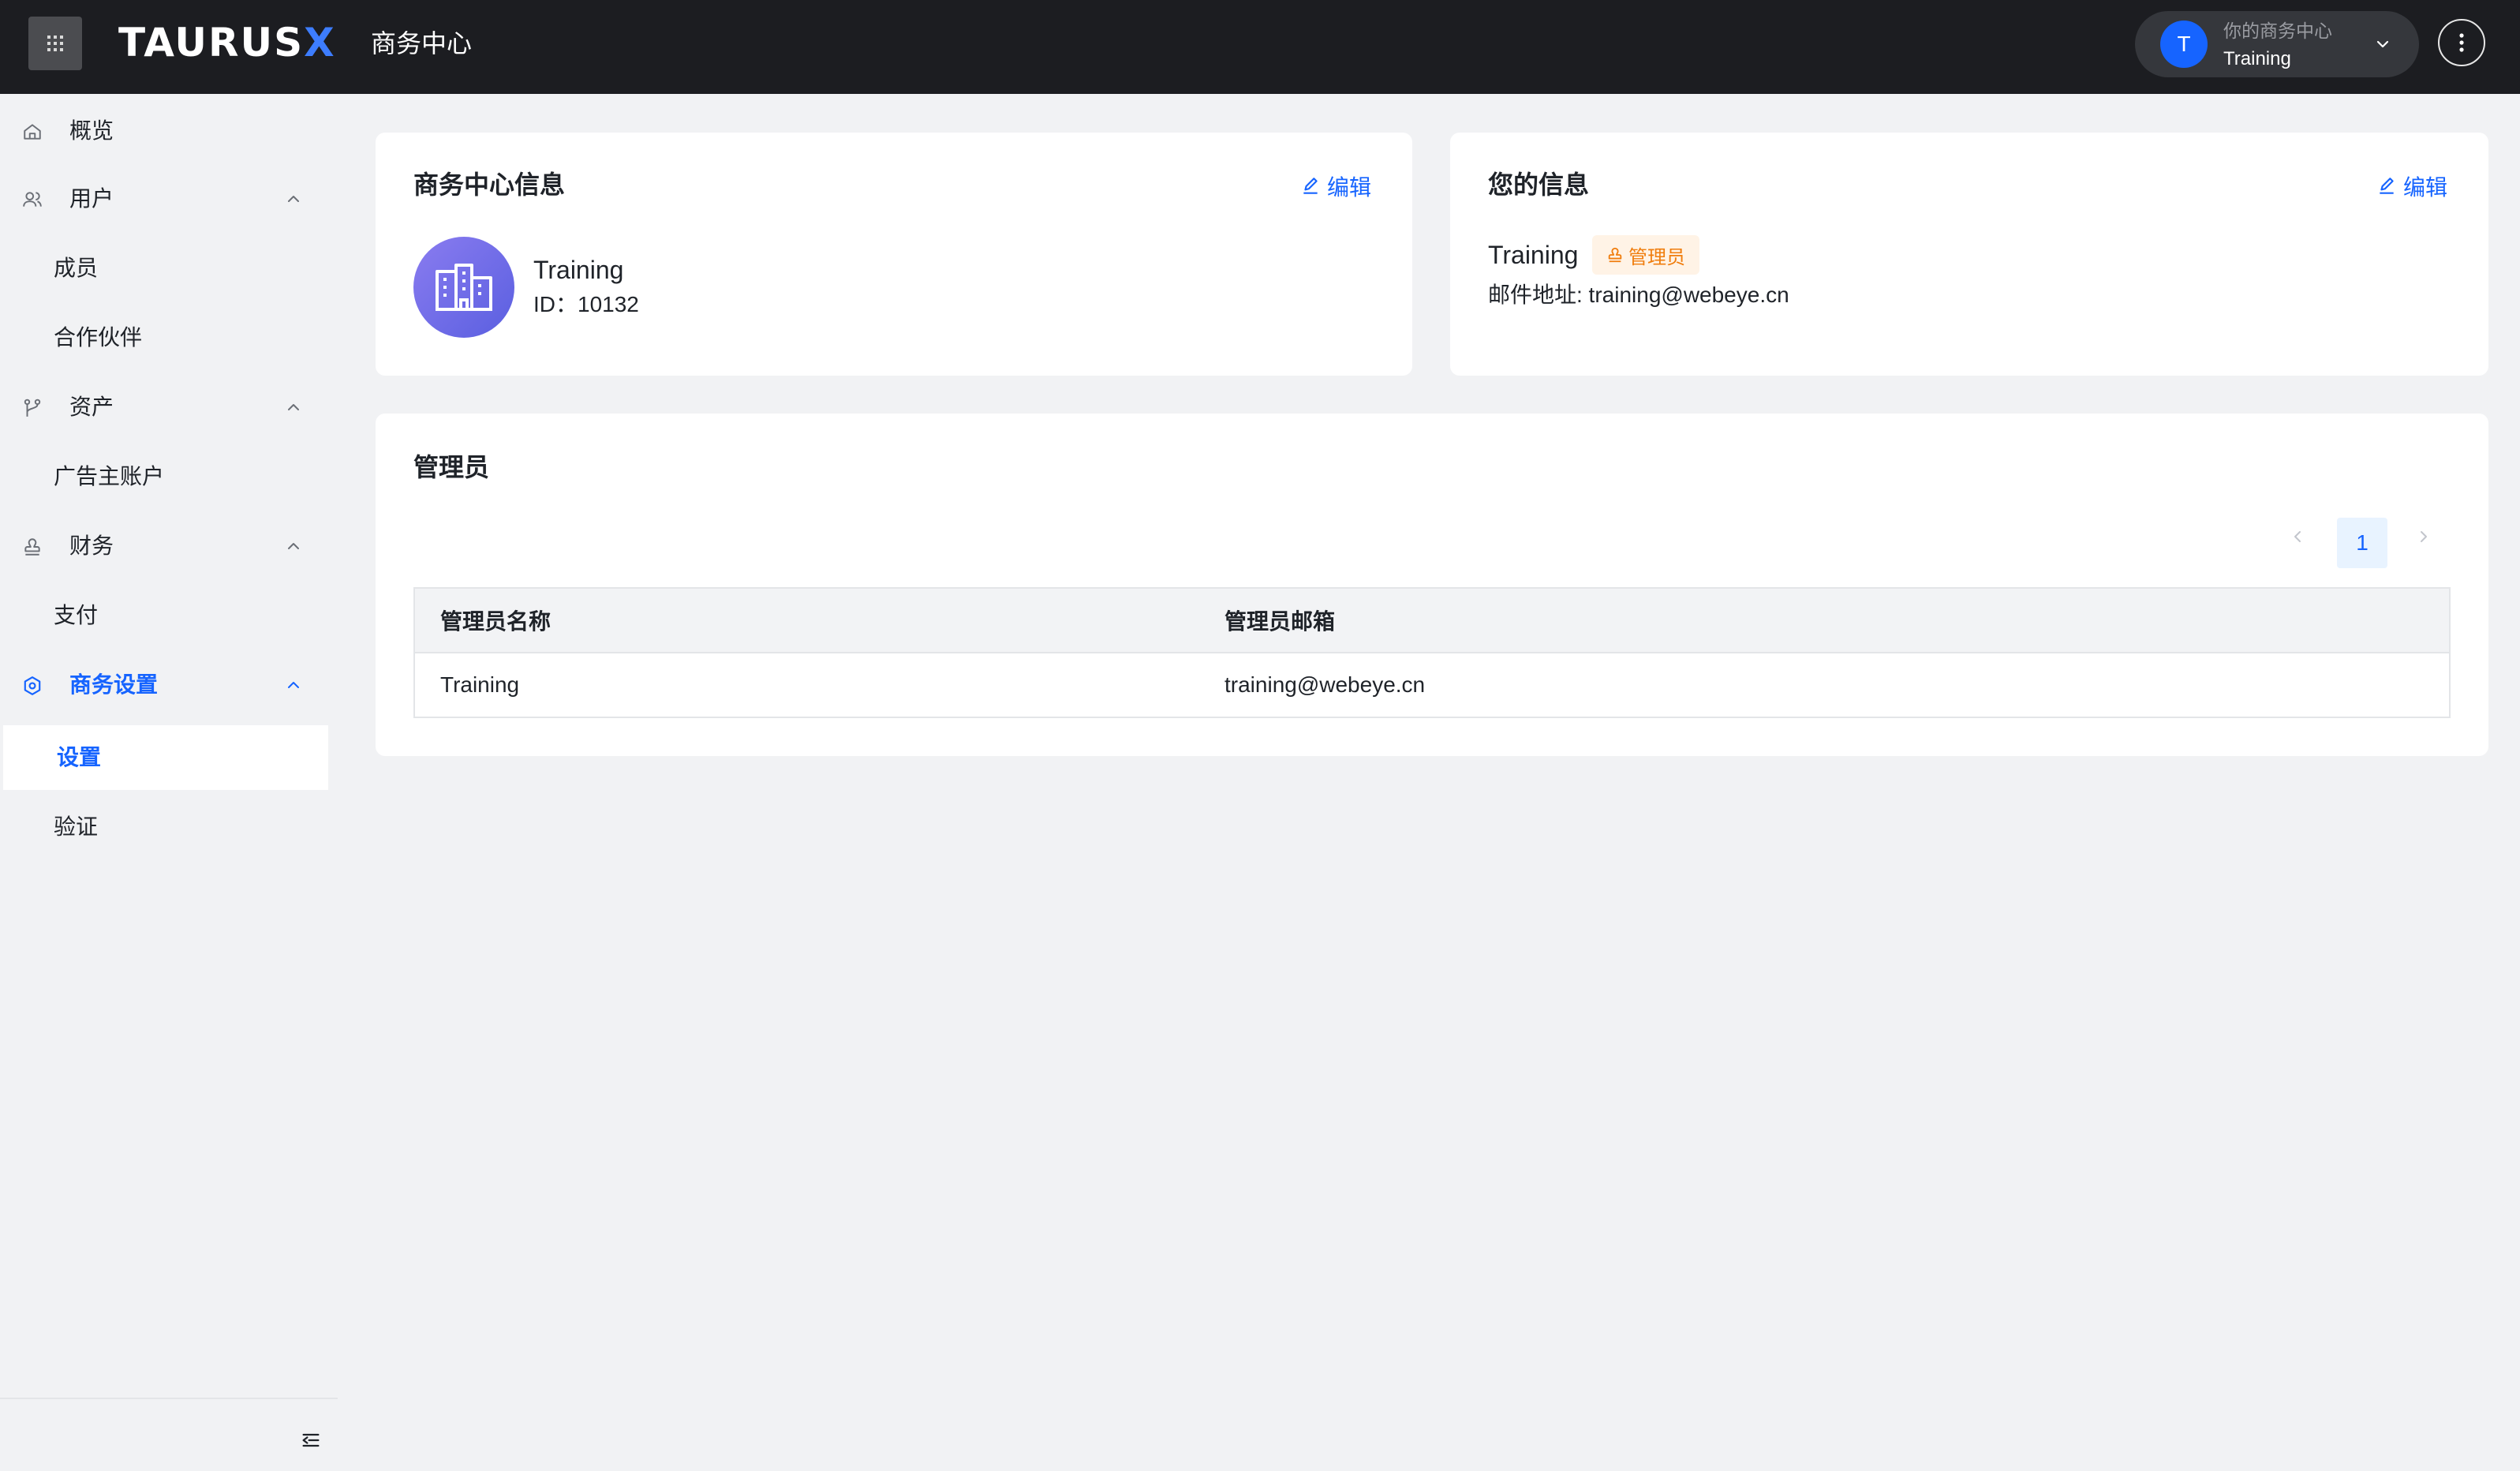 This screenshot has width=2520, height=1471. What do you see at coordinates (1325, 684) in the screenshot?
I see `admin-email-cell: training@webeye.cn` at bounding box center [1325, 684].